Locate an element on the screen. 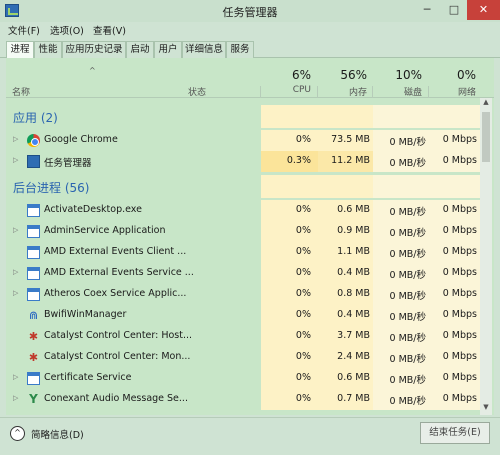 This screenshot has height=455, width=500. menu-options: 选项(O) is located at coordinates (67, 30).